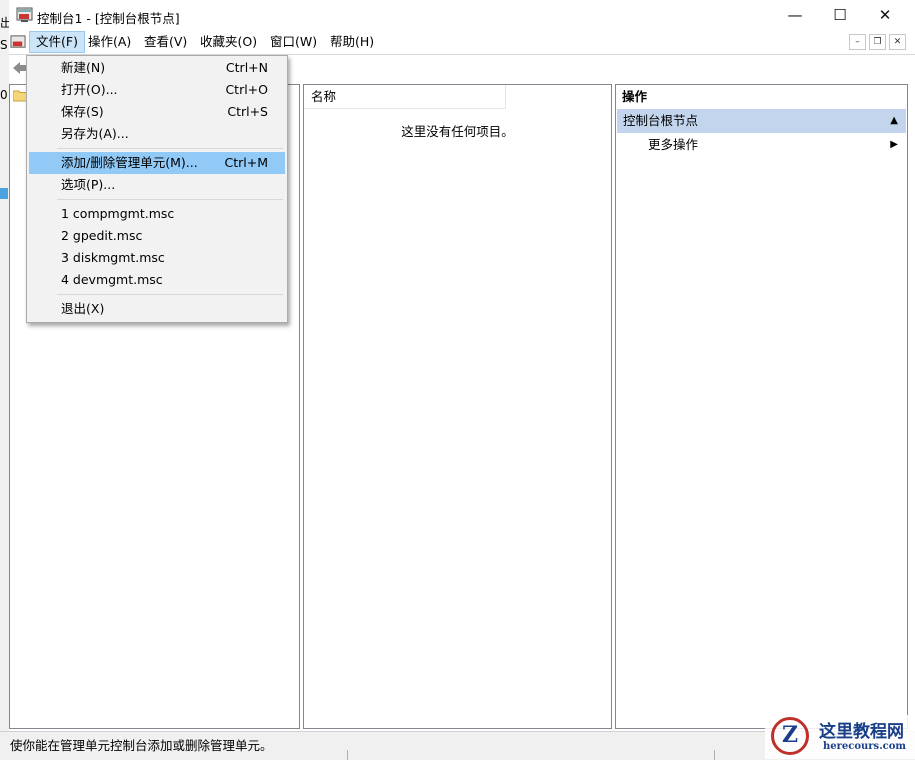  I want to click on menu-item-label: 4 devmgmt.msc, so click(112, 279).